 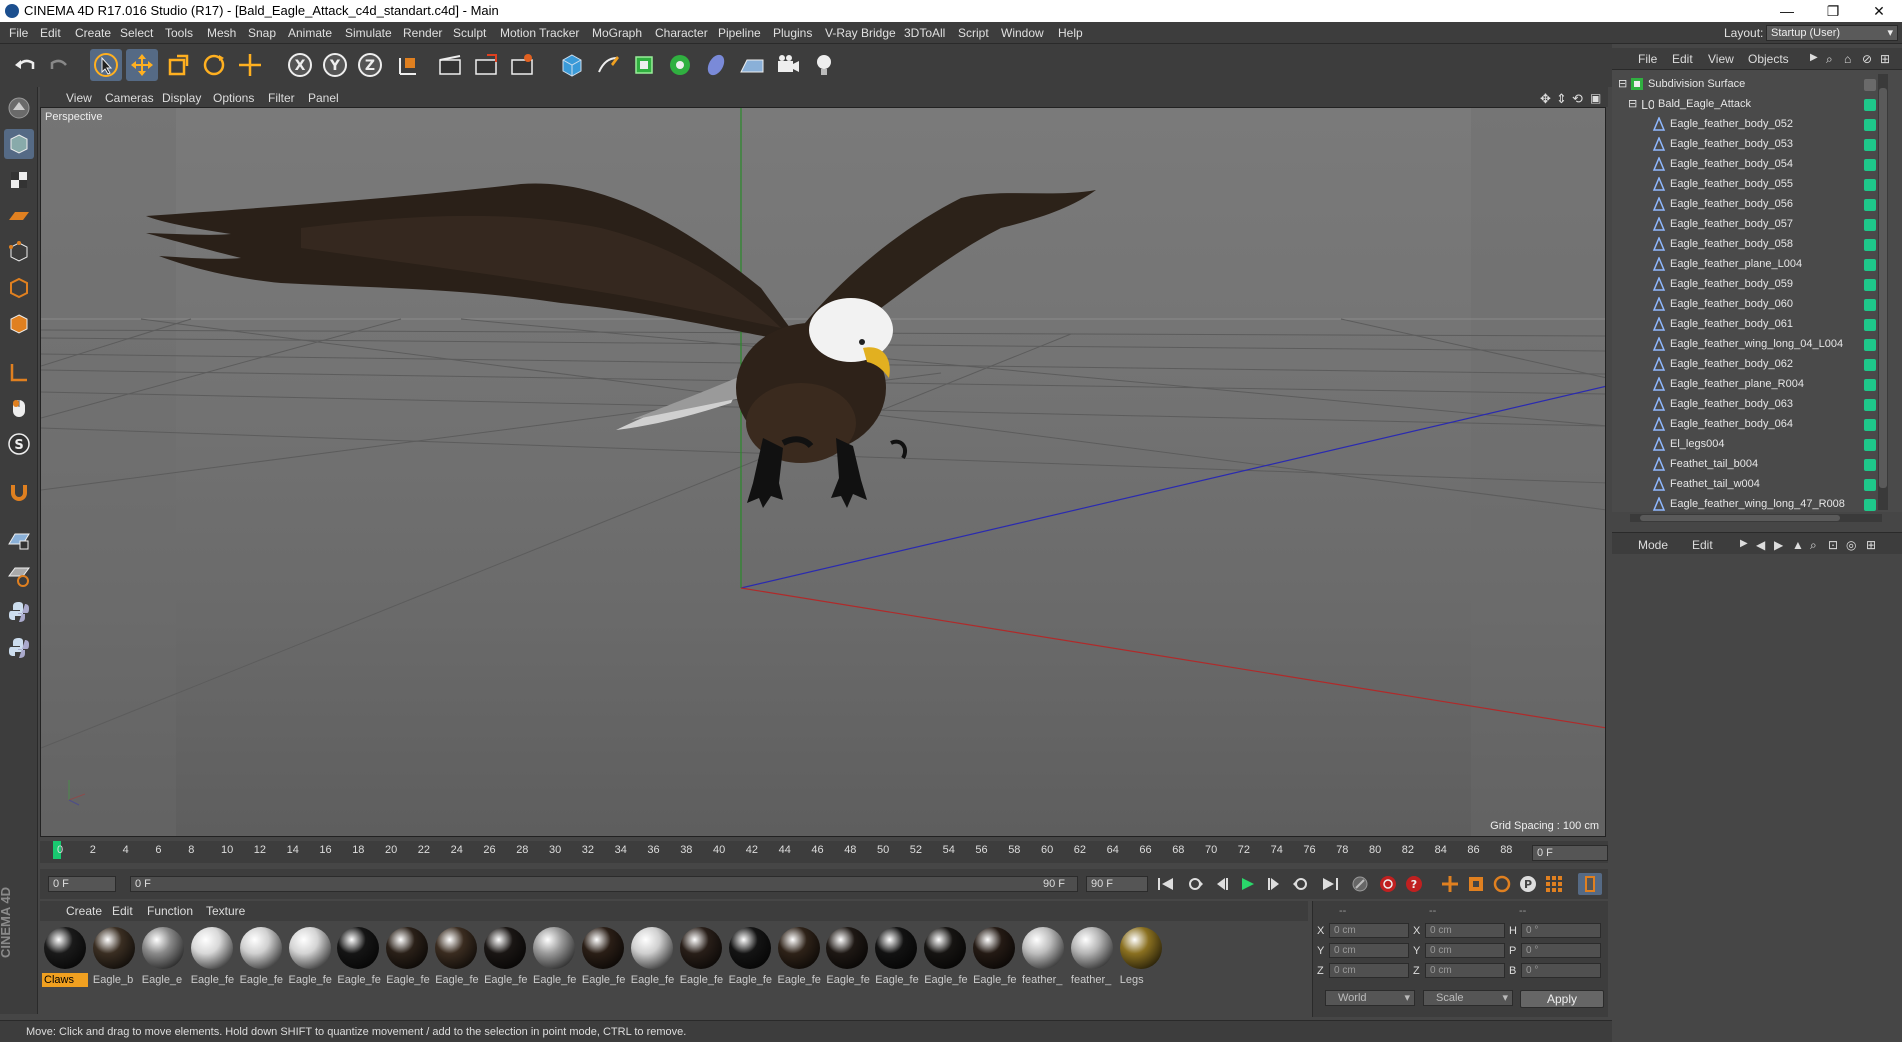 I want to click on object-tree-row: Eagle_feather_body_062, so click(x=1757, y=364).